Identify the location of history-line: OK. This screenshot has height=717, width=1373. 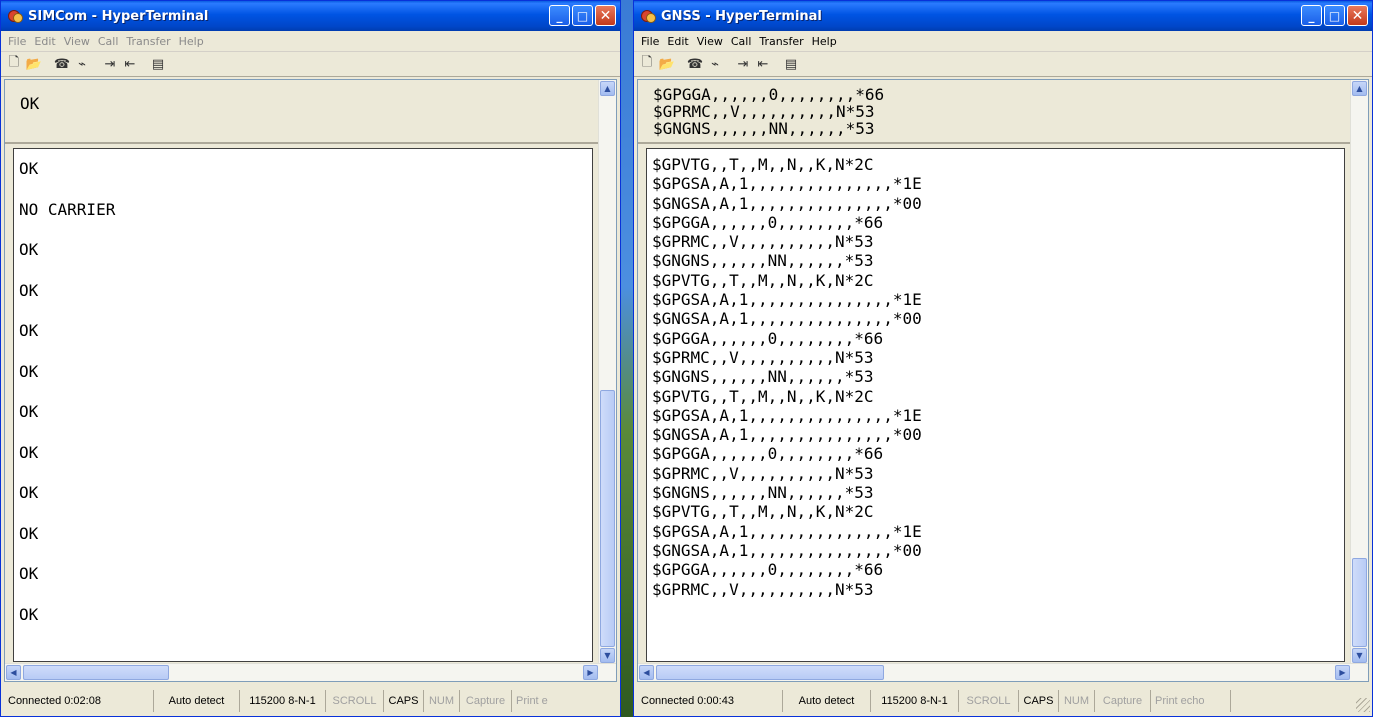
(30, 103).